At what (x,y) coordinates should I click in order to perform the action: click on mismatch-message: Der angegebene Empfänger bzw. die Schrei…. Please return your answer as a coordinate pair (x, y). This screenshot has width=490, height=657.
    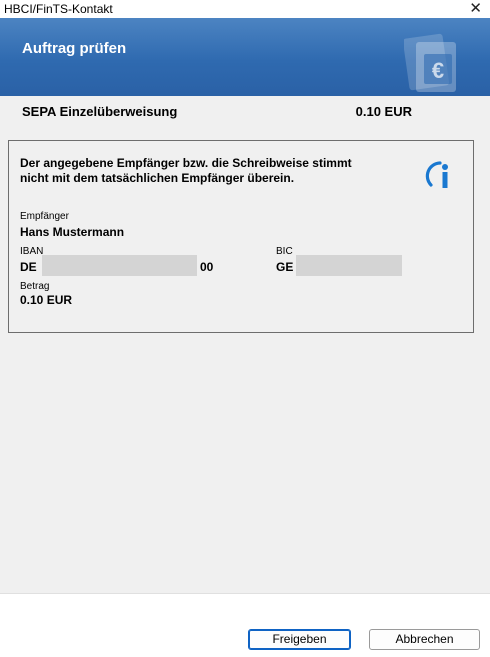
    Looking at the image, I should click on (215, 171).